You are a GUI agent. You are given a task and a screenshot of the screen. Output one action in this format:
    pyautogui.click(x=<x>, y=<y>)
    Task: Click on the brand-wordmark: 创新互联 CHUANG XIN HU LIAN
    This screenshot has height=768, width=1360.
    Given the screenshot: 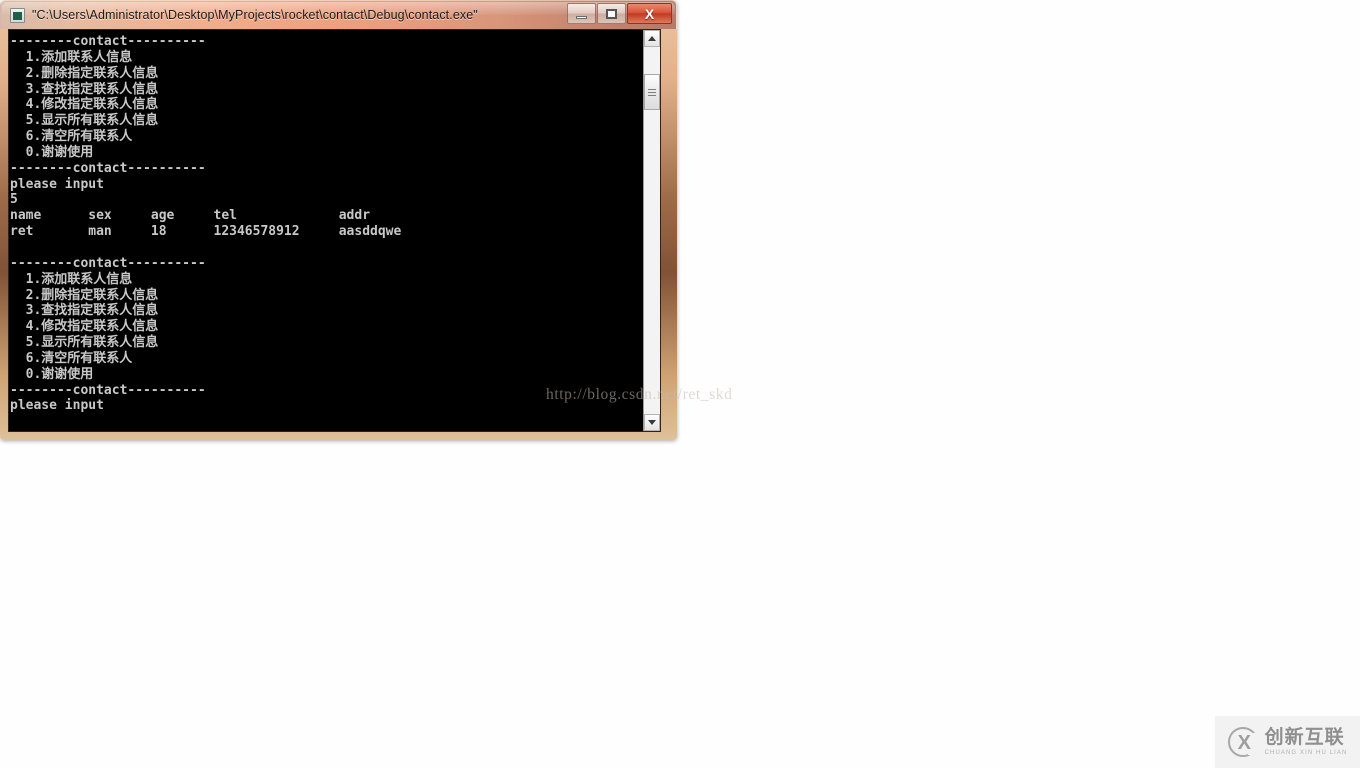 What is the action you would take?
    pyautogui.click(x=1306, y=741)
    